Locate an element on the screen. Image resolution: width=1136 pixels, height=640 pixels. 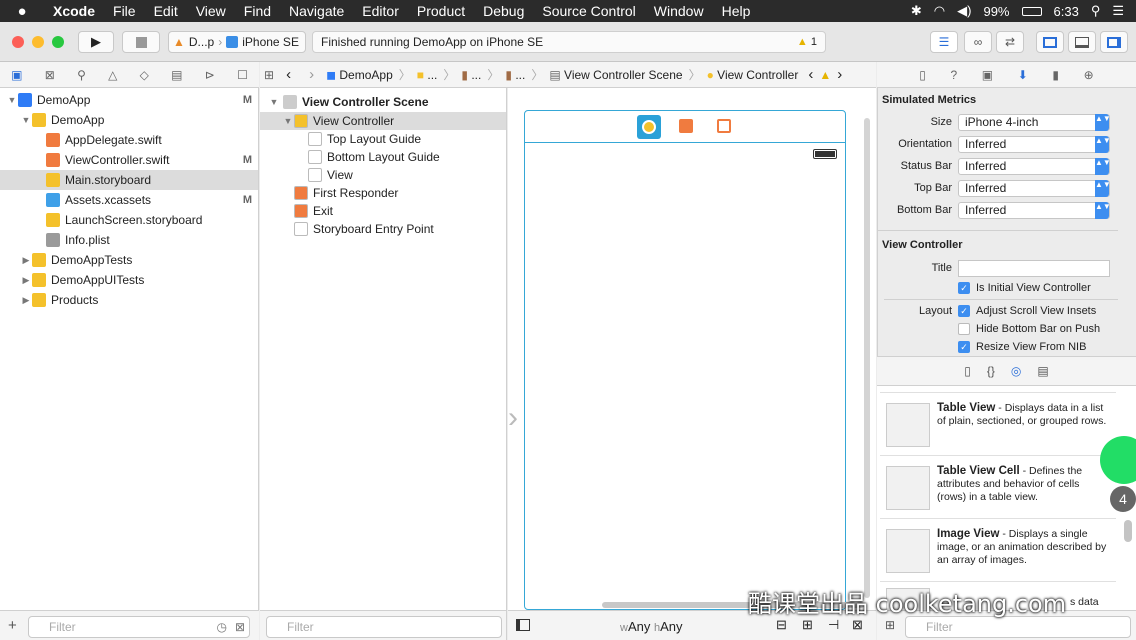
menu-window: Window is located at coordinates (679, 11).